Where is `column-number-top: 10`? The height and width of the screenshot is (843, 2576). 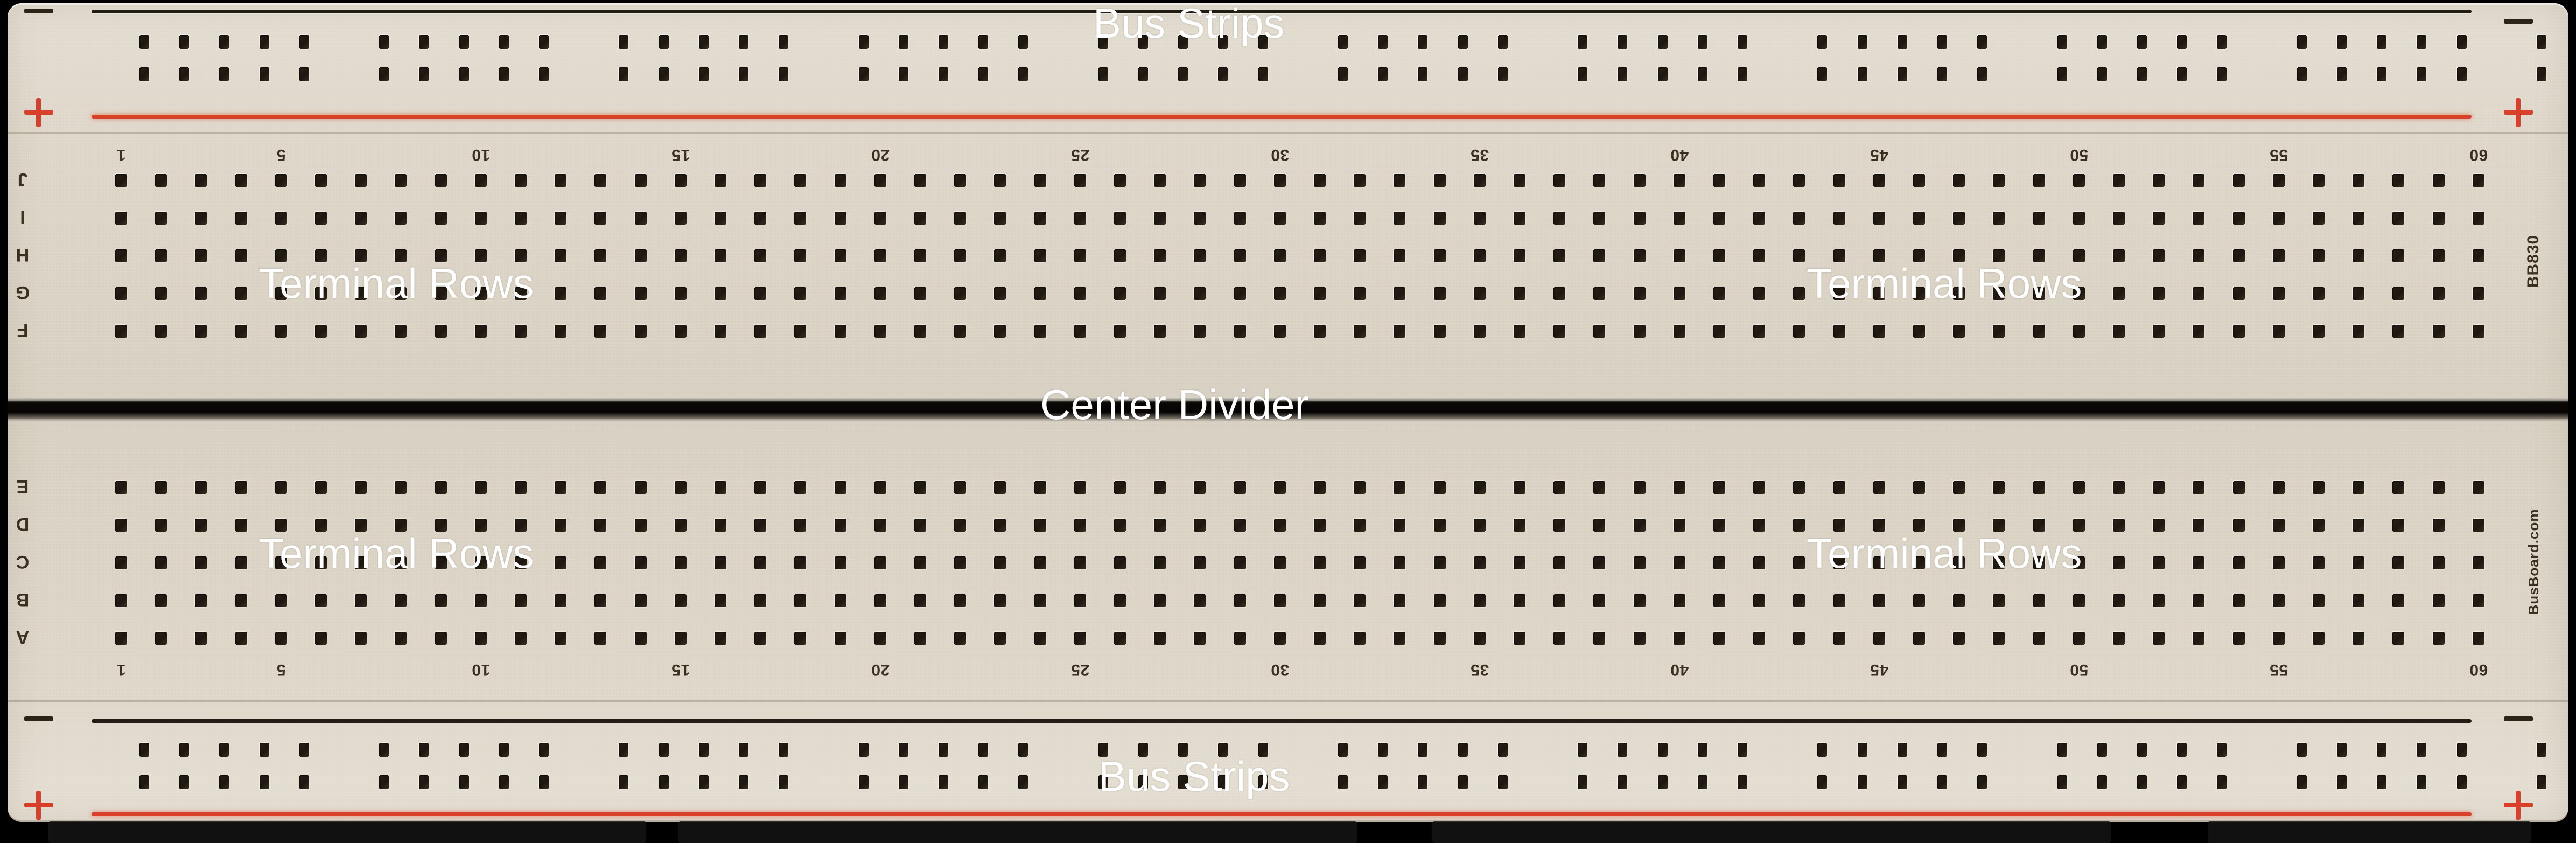 column-number-top: 10 is located at coordinates (480, 155).